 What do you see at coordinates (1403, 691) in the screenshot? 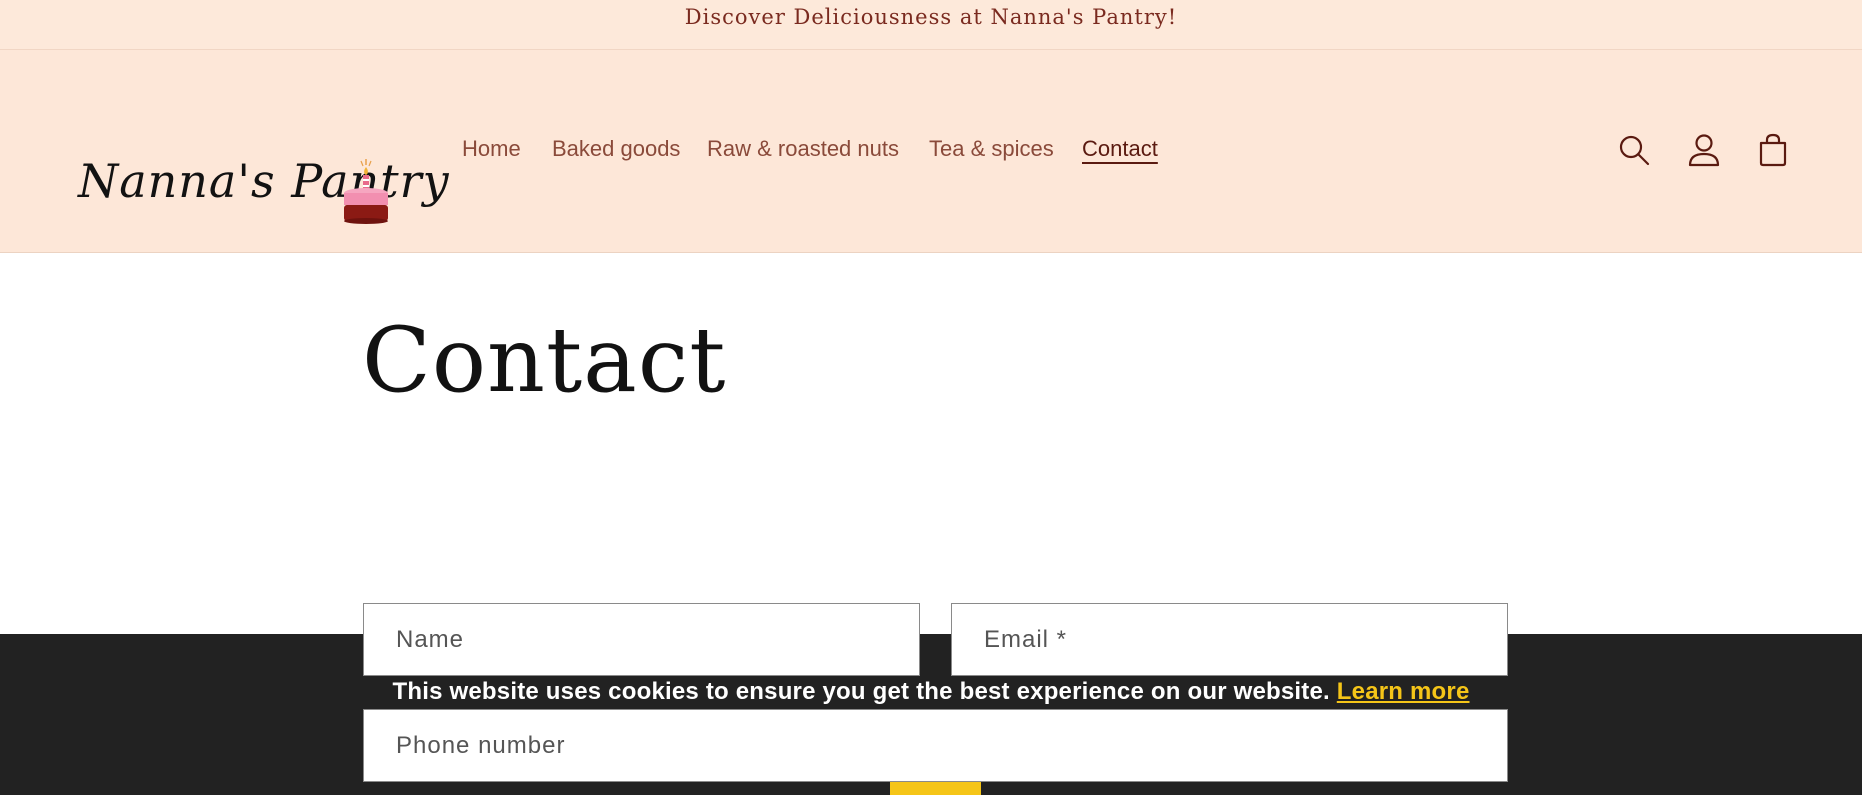
I see `learn-more-link: Learn more` at bounding box center [1403, 691].